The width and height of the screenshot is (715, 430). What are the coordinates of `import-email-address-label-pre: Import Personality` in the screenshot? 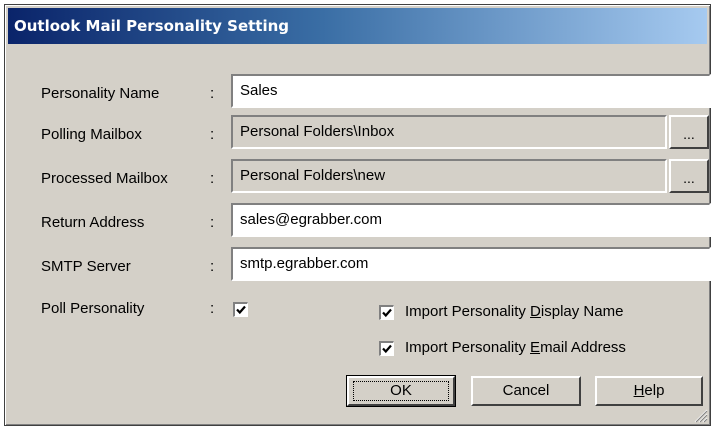 It's located at (468, 347).